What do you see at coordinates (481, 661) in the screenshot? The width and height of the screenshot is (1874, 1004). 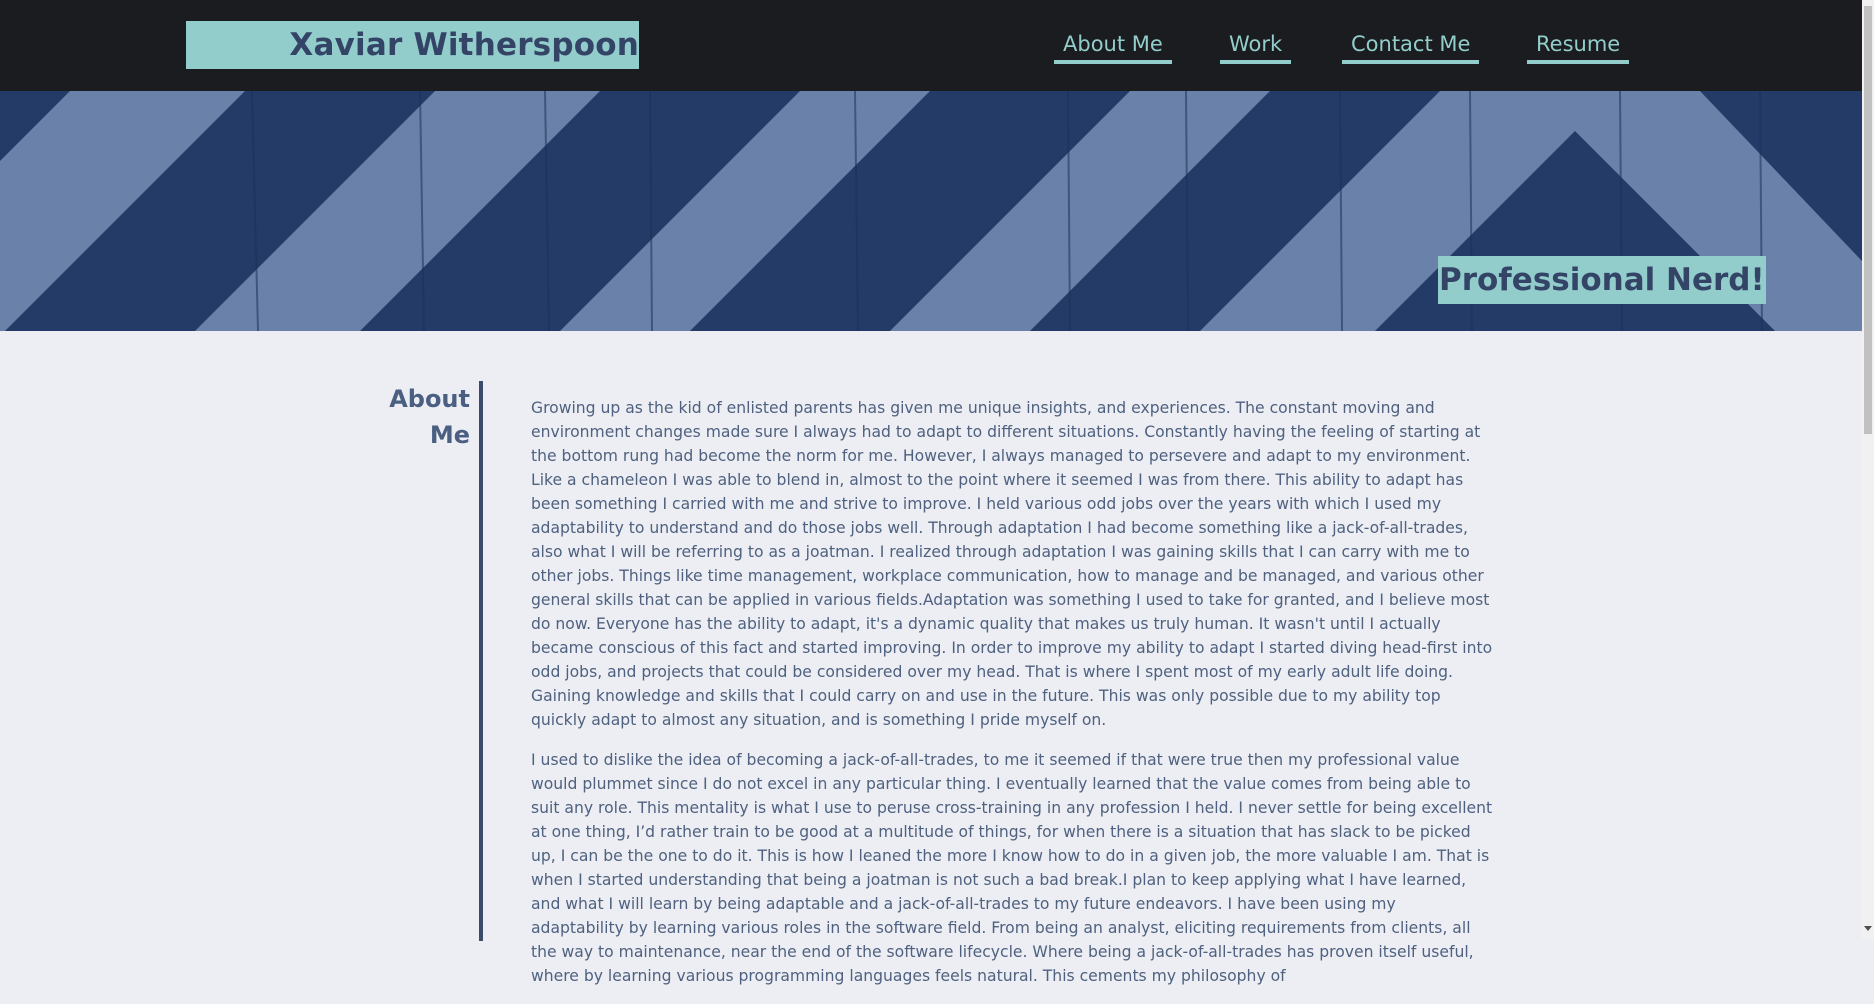 I see `section-divider` at bounding box center [481, 661].